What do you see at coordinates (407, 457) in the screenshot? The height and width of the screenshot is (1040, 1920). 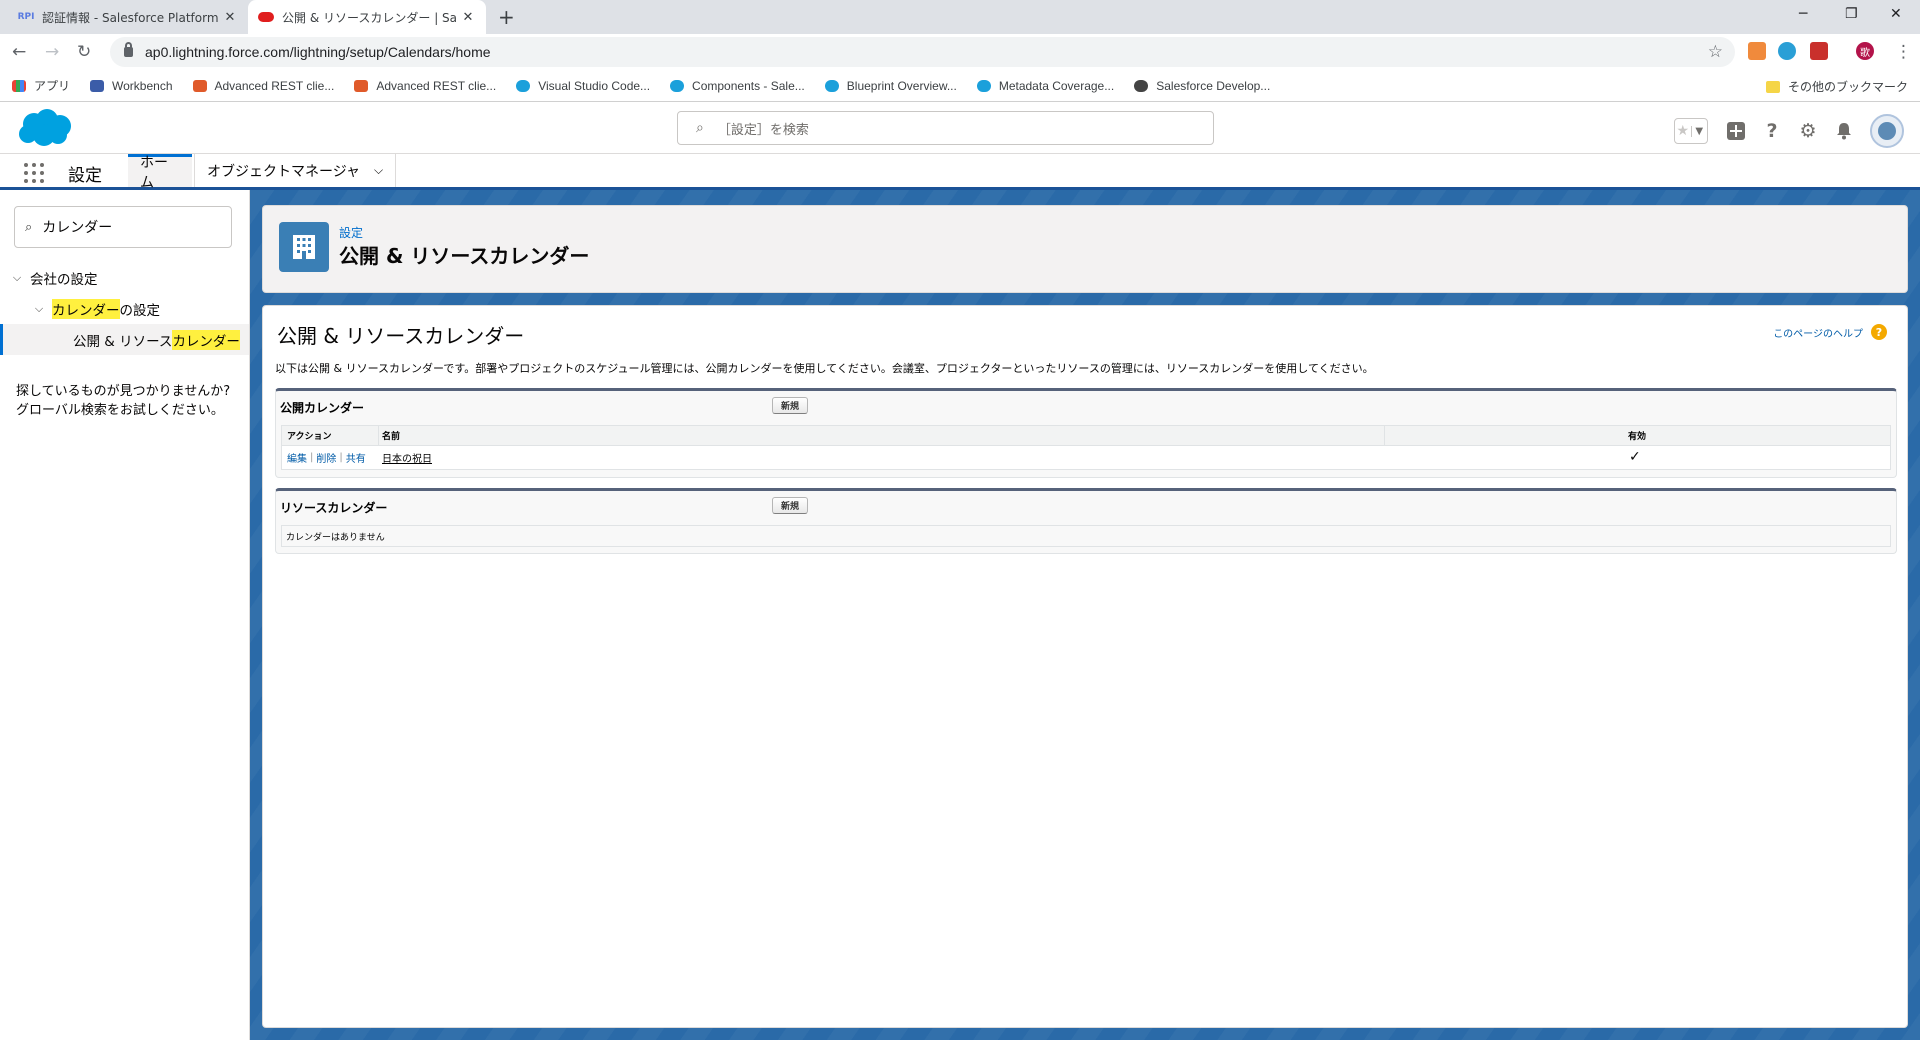 I see `calendar-name-link: 日本の祝日` at bounding box center [407, 457].